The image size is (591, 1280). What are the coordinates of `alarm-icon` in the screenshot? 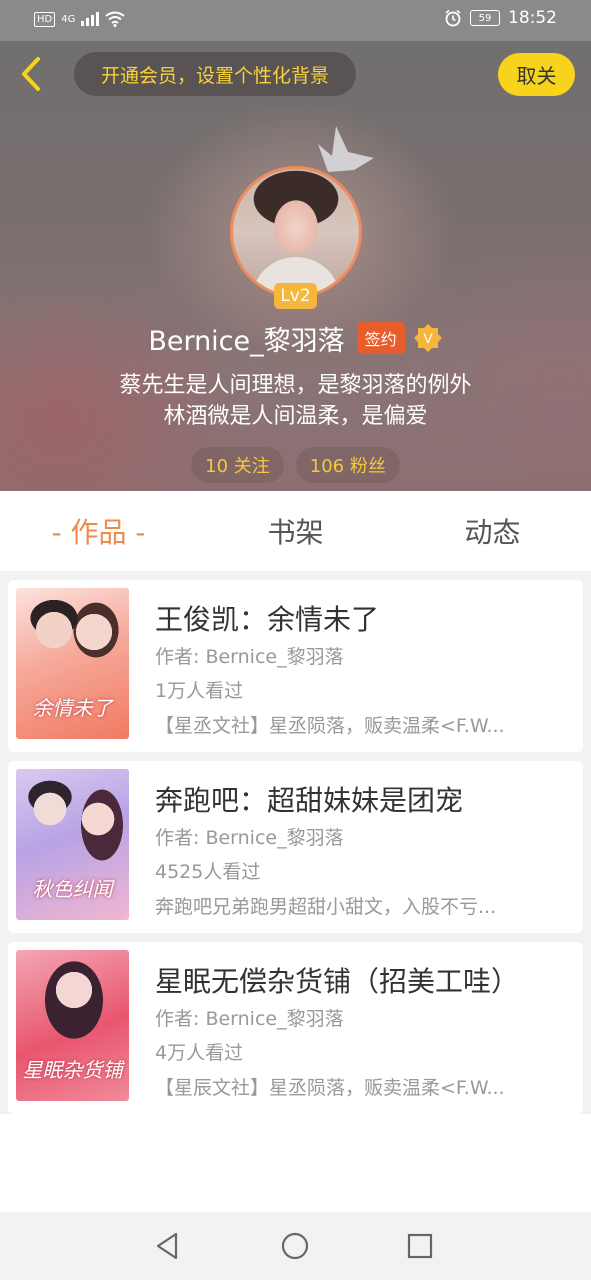 It's located at (453, 18).